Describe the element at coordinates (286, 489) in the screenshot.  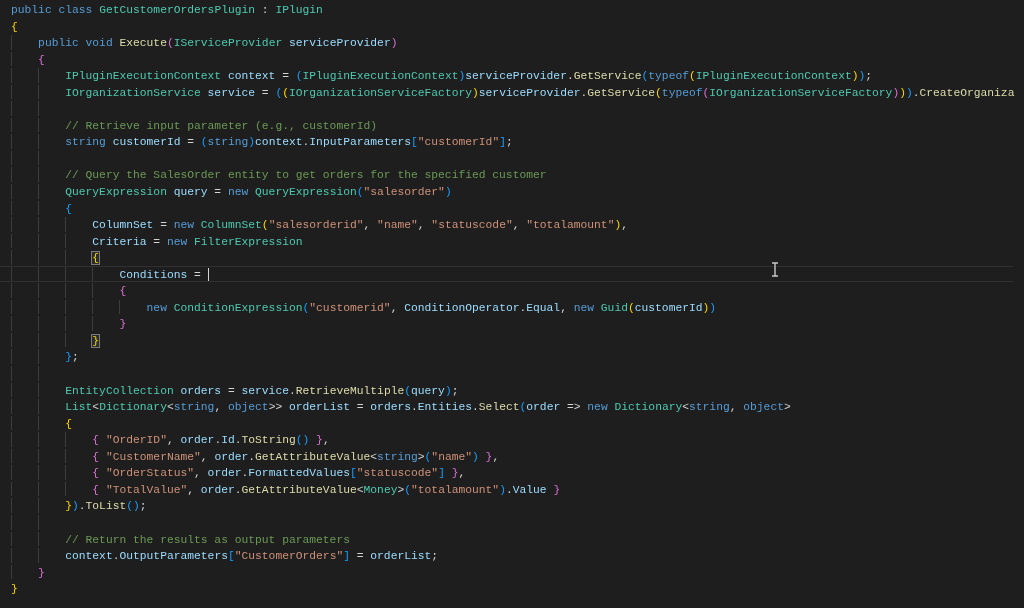
I see `code-line: { "TotalValue", order.GetAttributeValue<Money>("totalamount").Value }` at that location.